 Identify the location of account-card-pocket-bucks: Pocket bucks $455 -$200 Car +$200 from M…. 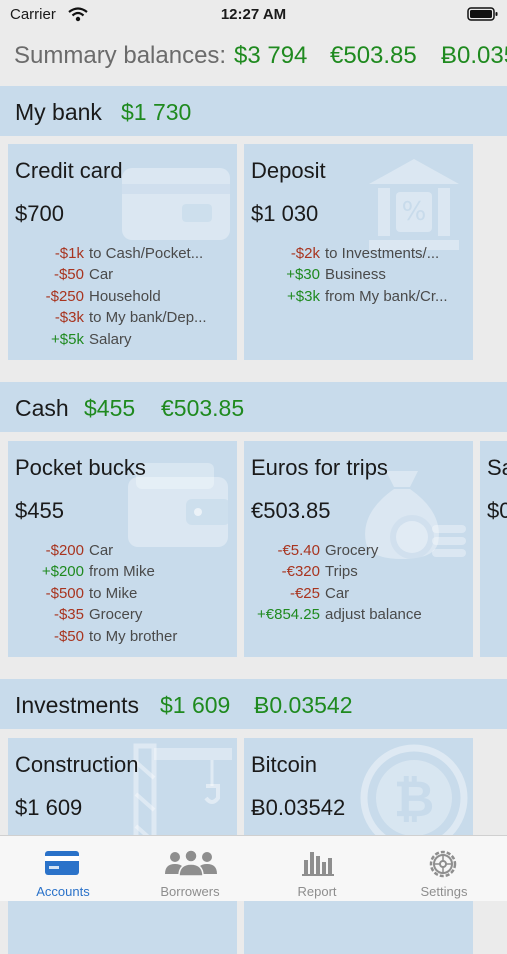
(122, 549).